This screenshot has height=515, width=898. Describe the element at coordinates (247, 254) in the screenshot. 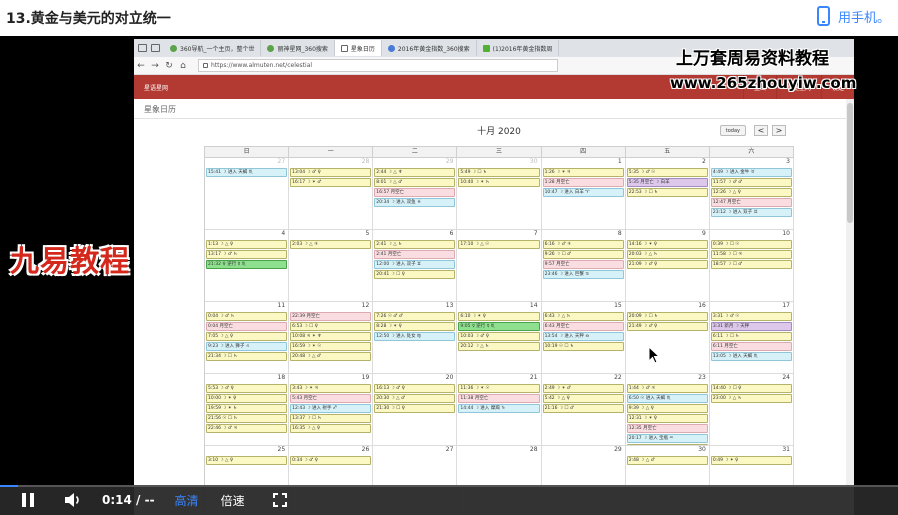

I see `calendar-event: 13:17 ☽ ♂ ♄` at that location.